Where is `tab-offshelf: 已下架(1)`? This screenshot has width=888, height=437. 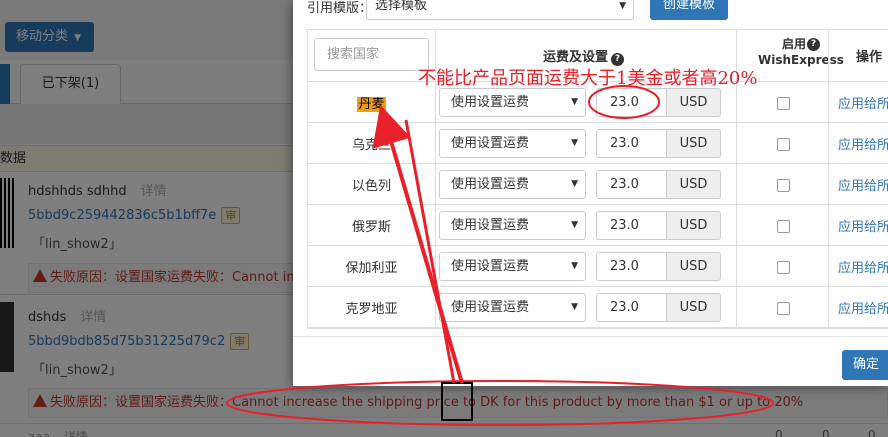 tab-offshelf: 已下架(1) is located at coordinates (70, 84).